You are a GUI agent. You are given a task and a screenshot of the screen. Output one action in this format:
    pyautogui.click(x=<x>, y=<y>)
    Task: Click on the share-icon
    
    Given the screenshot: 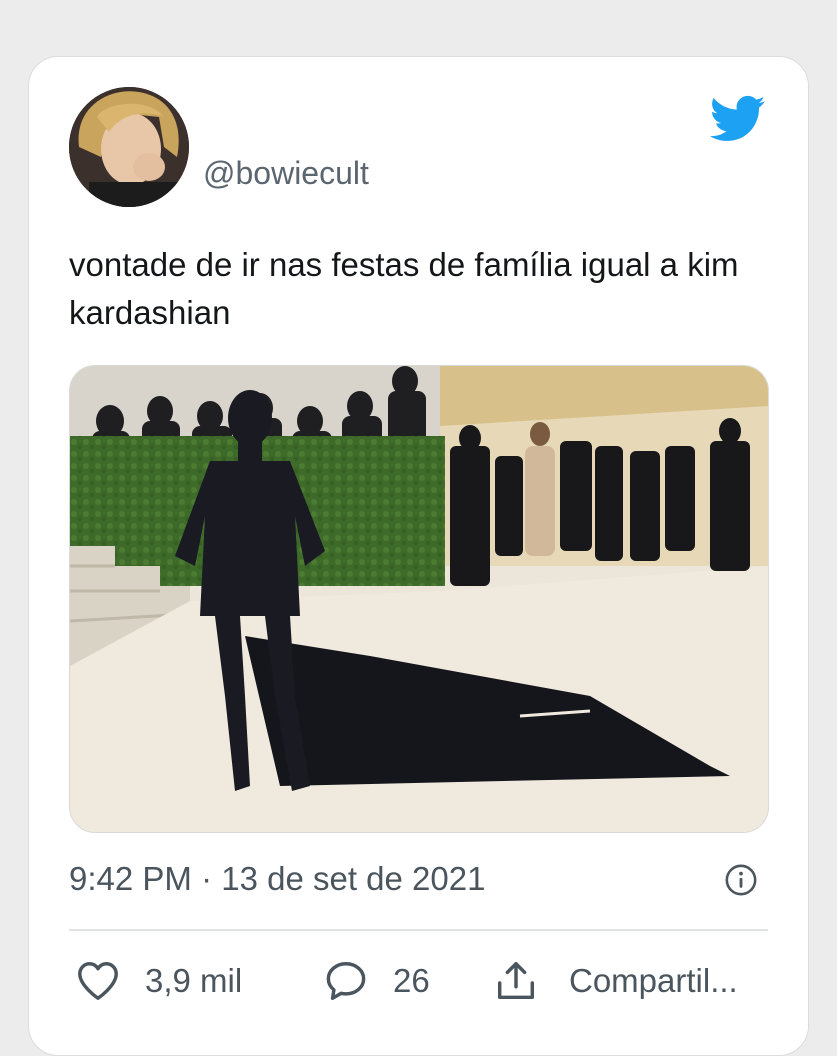 What is the action you would take?
    pyautogui.click(x=516, y=981)
    